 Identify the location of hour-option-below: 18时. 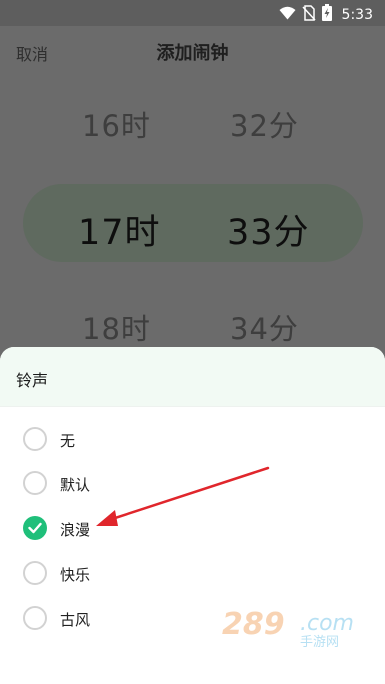
(116, 327).